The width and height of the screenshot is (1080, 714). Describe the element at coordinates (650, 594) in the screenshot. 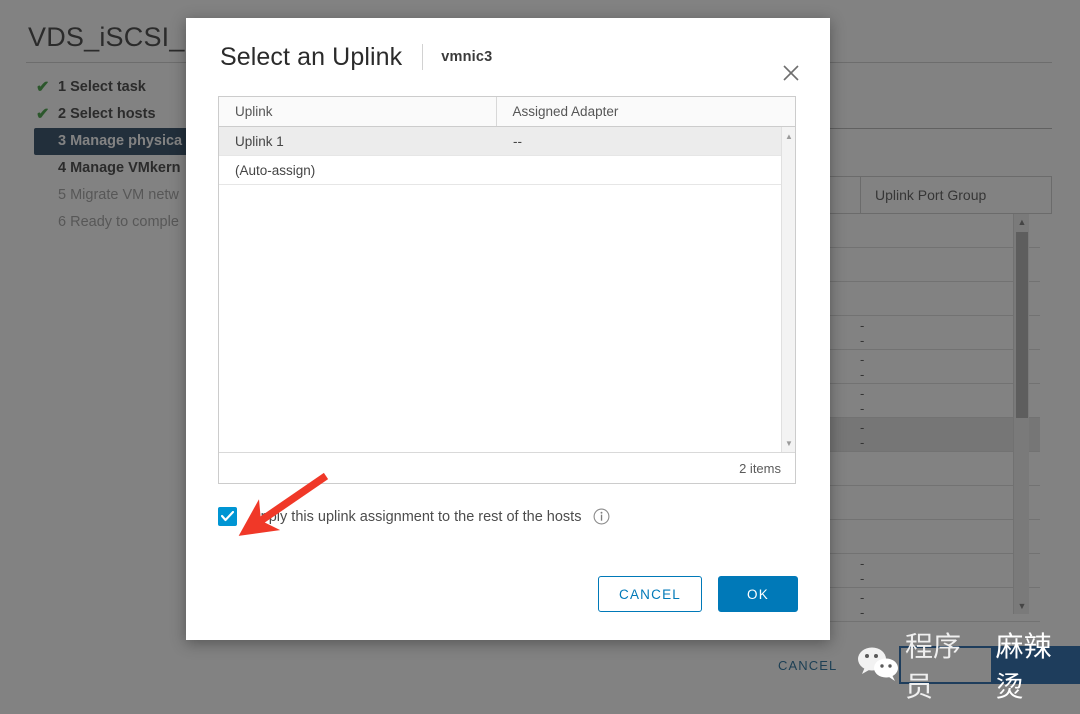

I see `cancel-button: CANCEL` at that location.